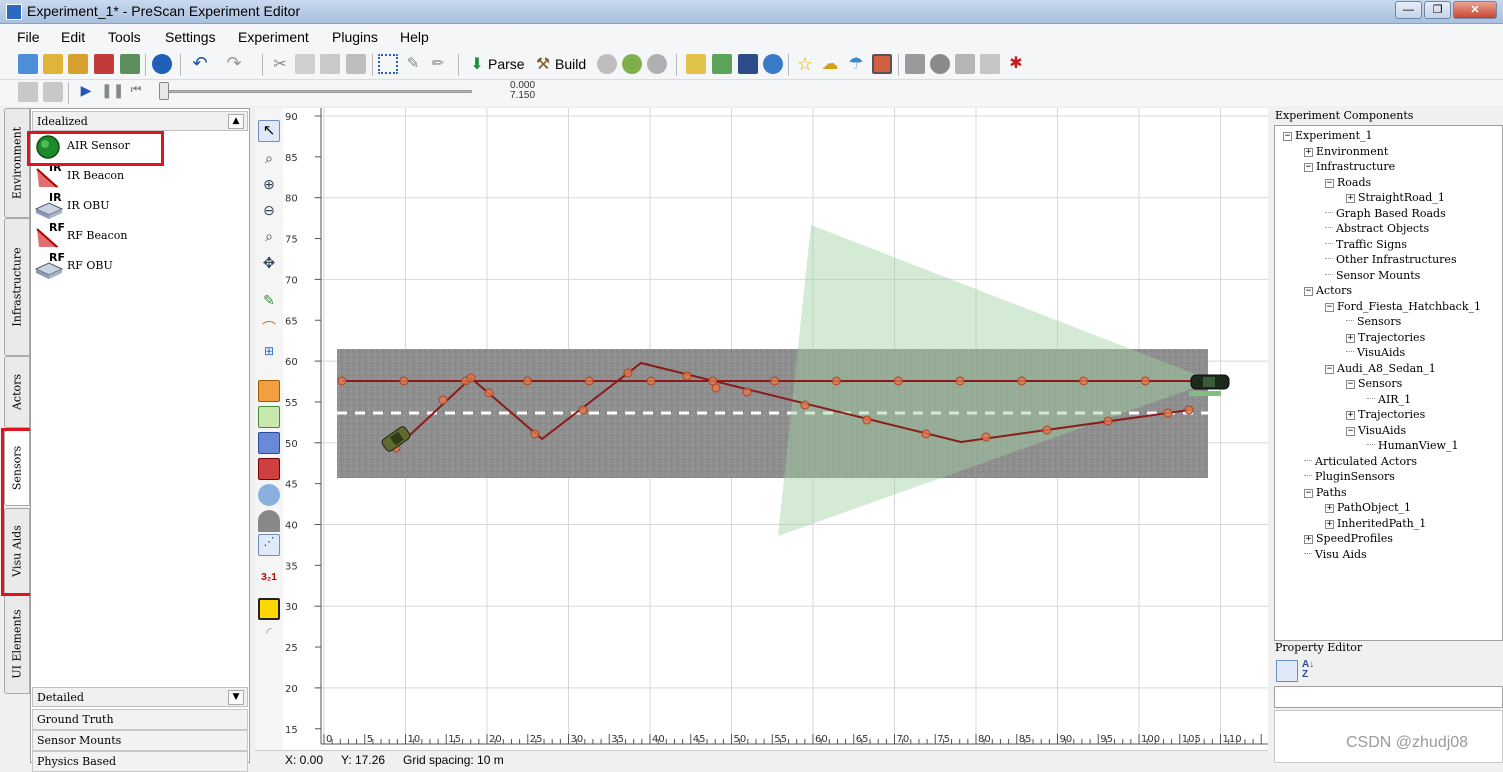  What do you see at coordinates (1389, 400) in the screenshot?
I see `tree-node: AIR_1` at bounding box center [1389, 400].